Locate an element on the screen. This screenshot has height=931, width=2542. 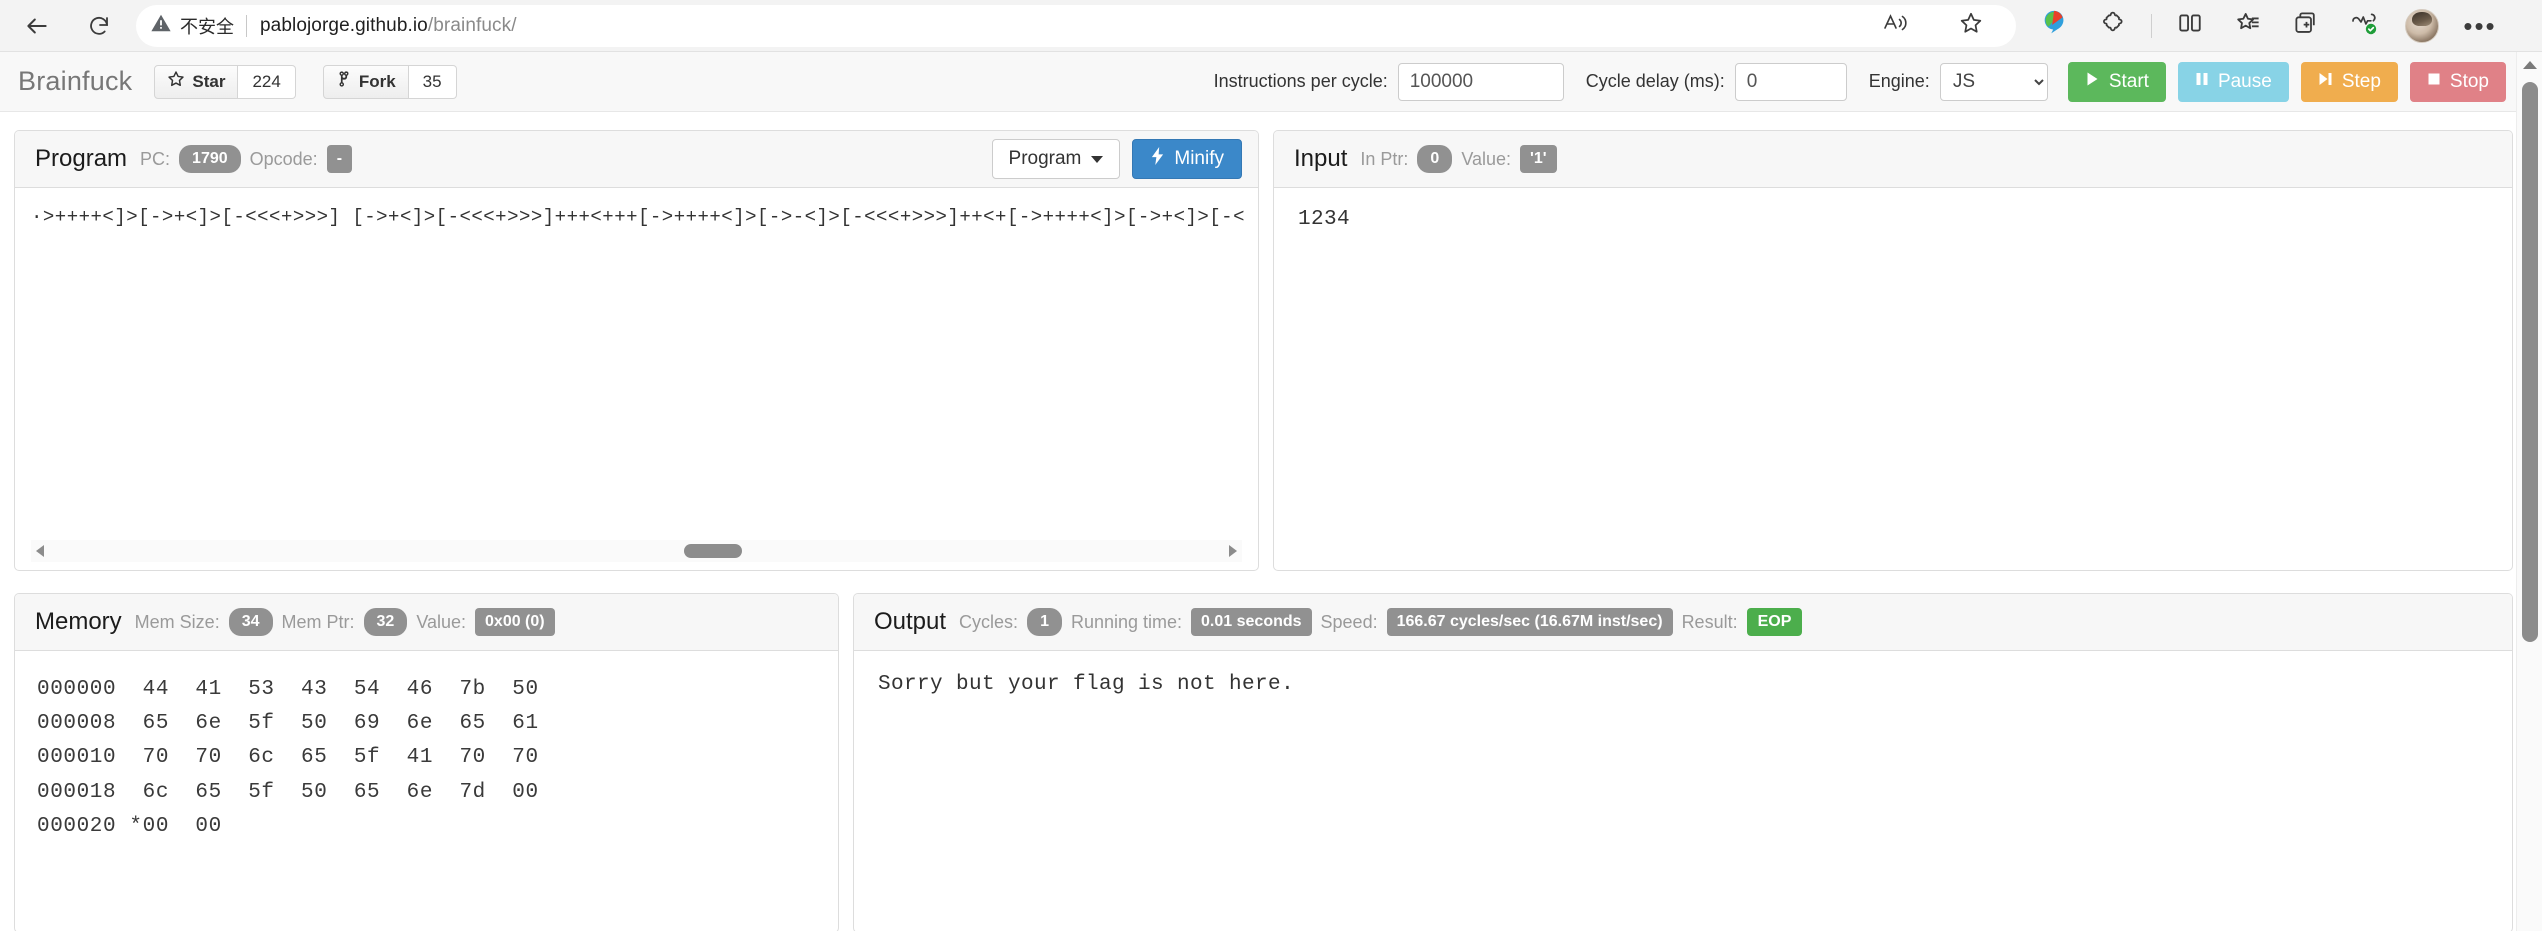
result-label: Result: is located at coordinates (1709, 621).